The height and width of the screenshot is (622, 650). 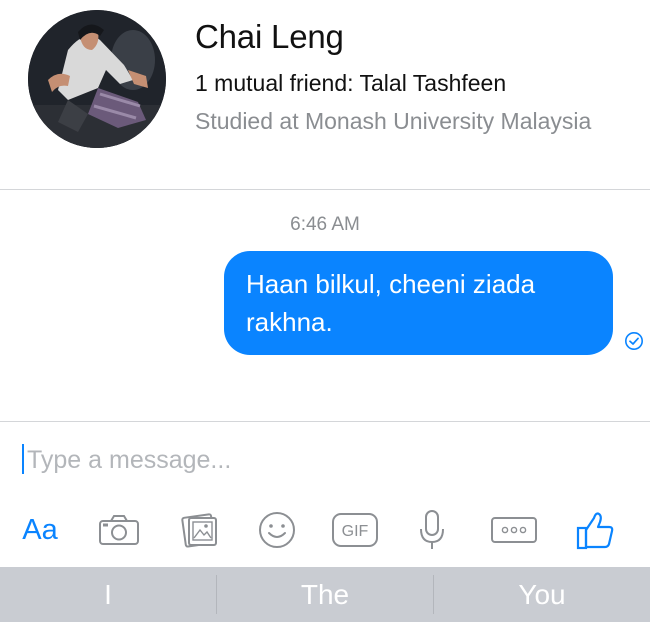 I want to click on gif-label: GIF, so click(x=355, y=531).